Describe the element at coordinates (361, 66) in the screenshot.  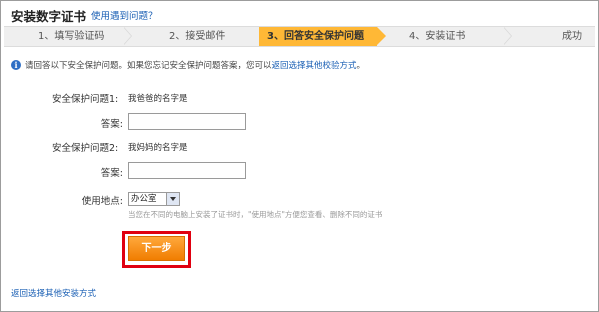
I see `info-suffix: 。` at that location.